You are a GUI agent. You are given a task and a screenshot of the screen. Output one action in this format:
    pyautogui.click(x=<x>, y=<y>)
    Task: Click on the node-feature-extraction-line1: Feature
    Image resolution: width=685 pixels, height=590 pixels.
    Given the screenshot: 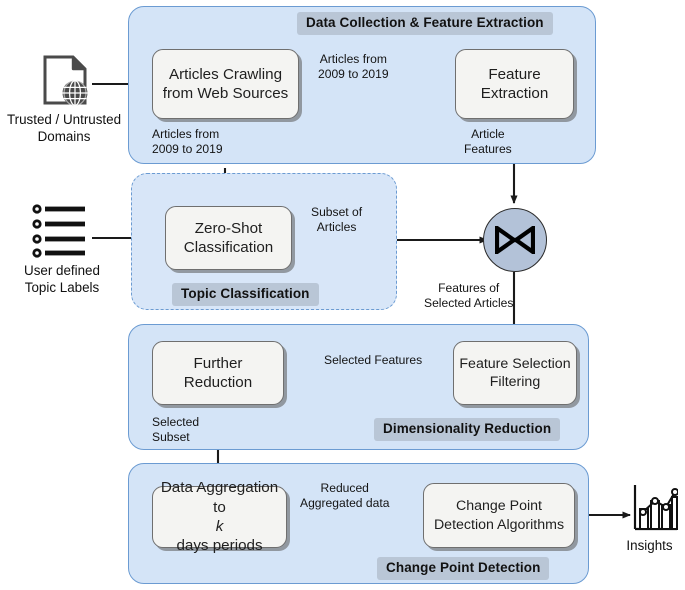 What is the action you would take?
    pyautogui.click(x=514, y=74)
    